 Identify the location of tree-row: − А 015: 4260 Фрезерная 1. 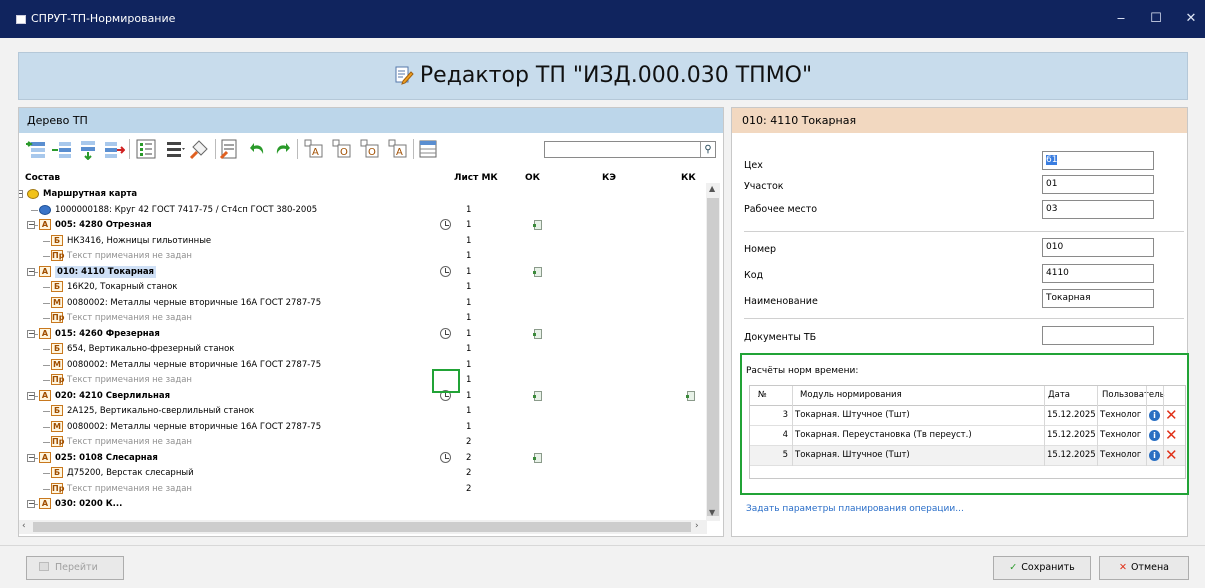
(364, 333).